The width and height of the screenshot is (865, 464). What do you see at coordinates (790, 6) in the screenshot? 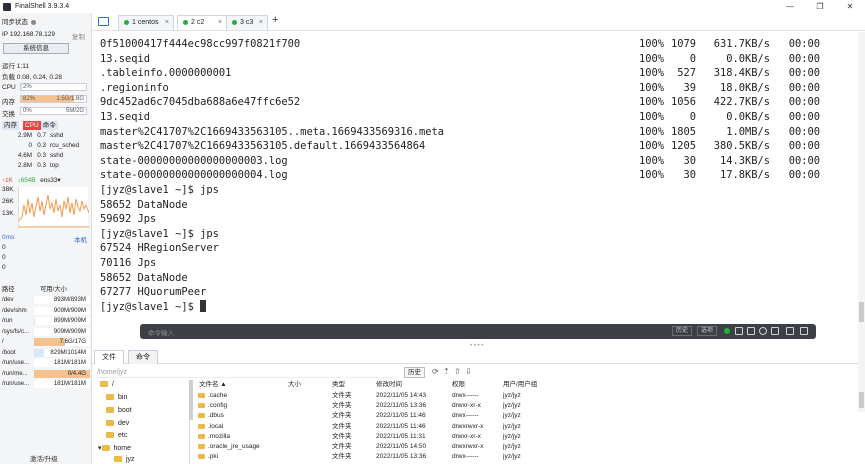
I see `minimize-button: —` at bounding box center [790, 6].